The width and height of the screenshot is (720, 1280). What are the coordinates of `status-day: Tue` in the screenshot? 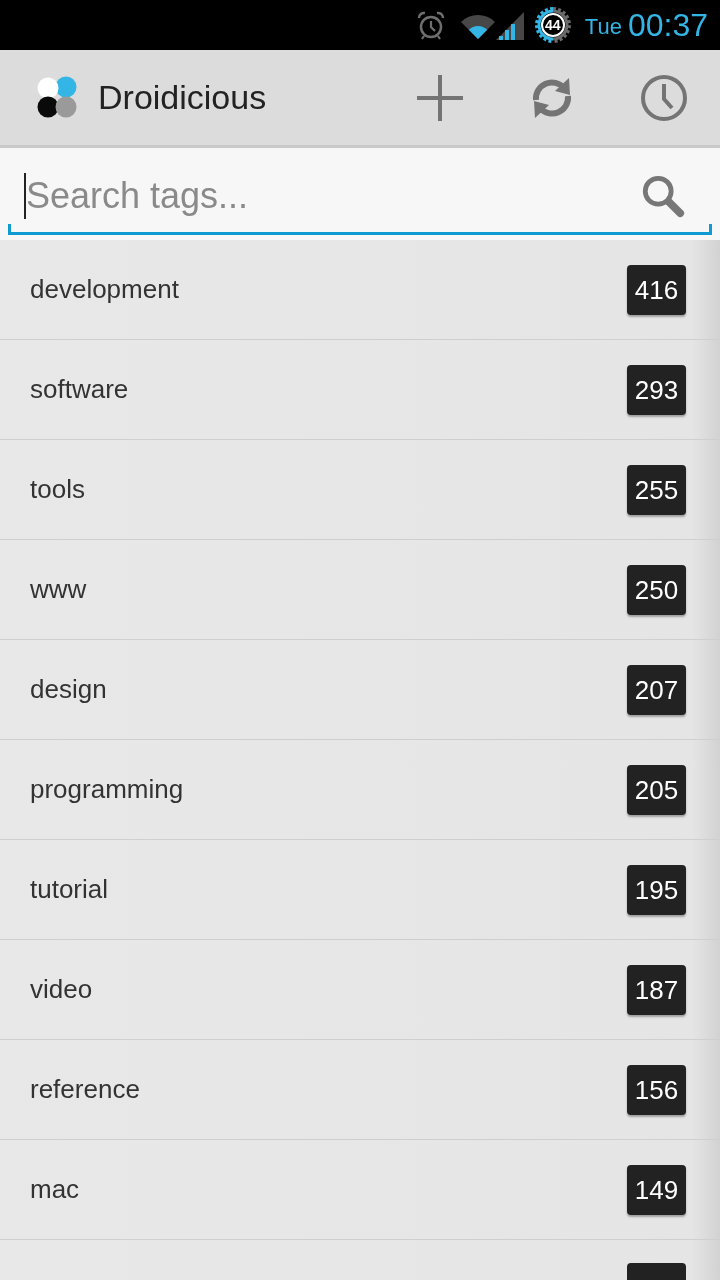 It's located at (603, 27).